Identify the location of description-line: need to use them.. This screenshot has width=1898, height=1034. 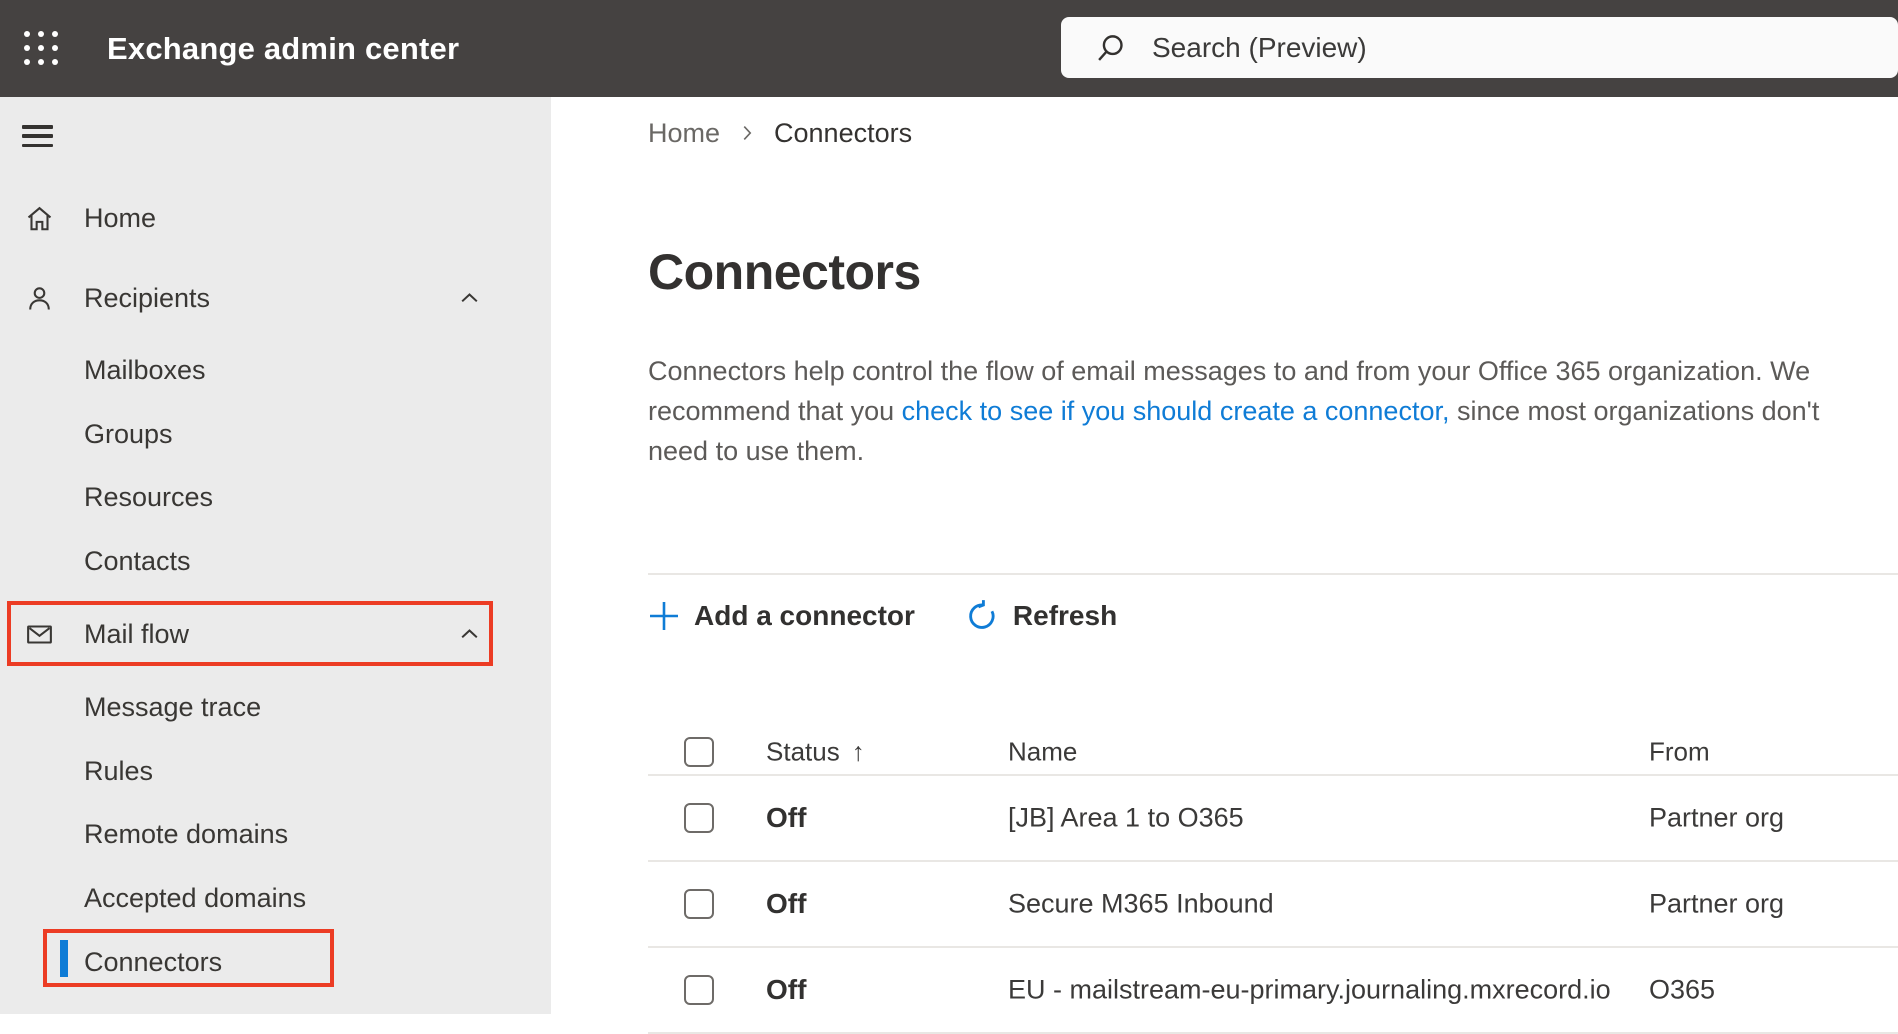
(756, 451).